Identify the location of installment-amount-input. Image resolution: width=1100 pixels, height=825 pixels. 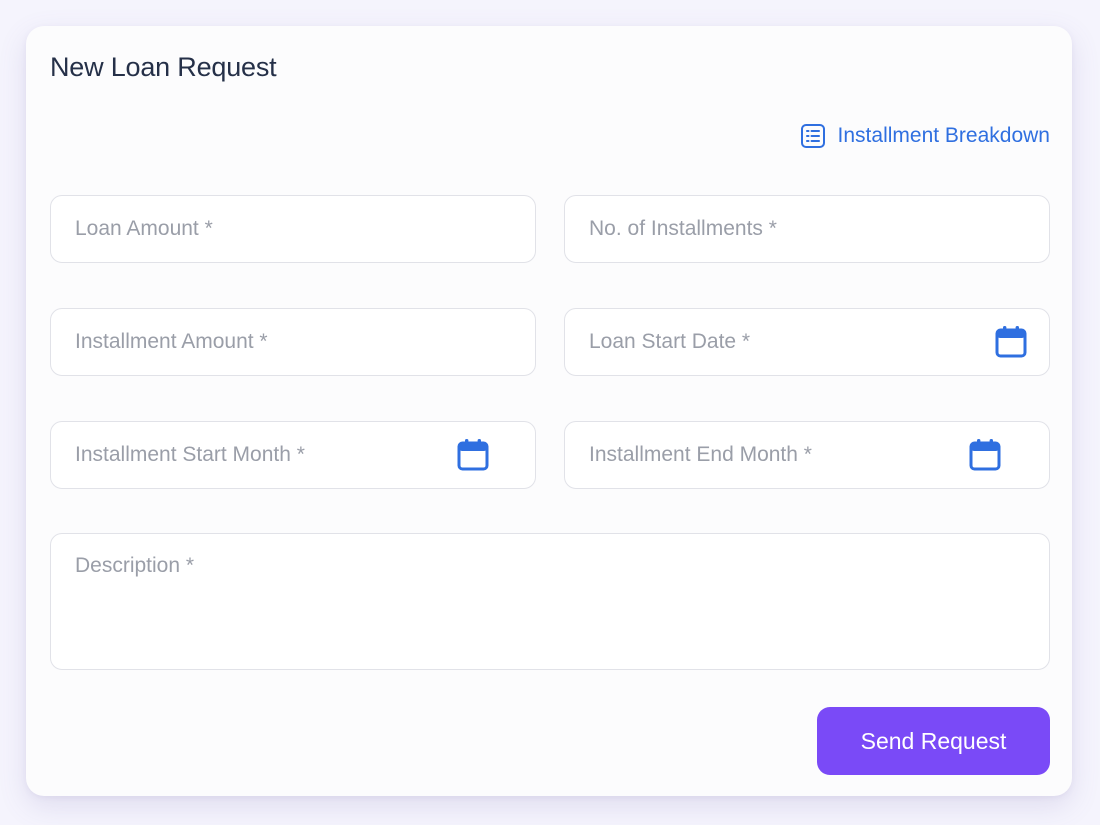
(293, 342).